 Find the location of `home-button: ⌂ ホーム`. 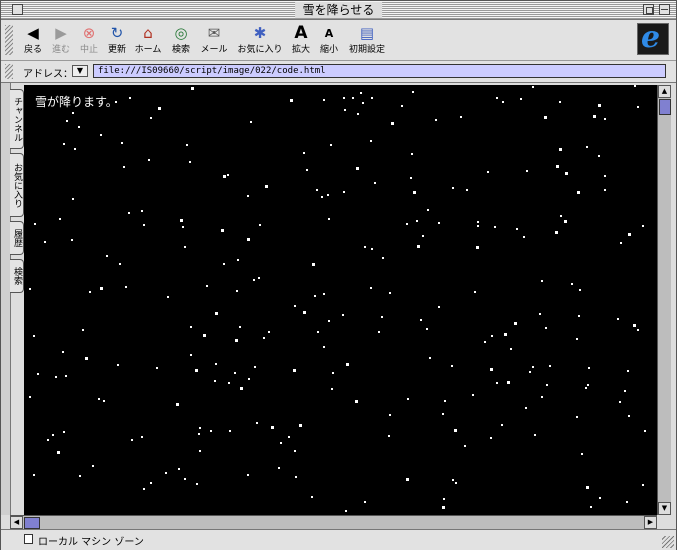

home-button: ⌂ ホーム is located at coordinates (148, 40).